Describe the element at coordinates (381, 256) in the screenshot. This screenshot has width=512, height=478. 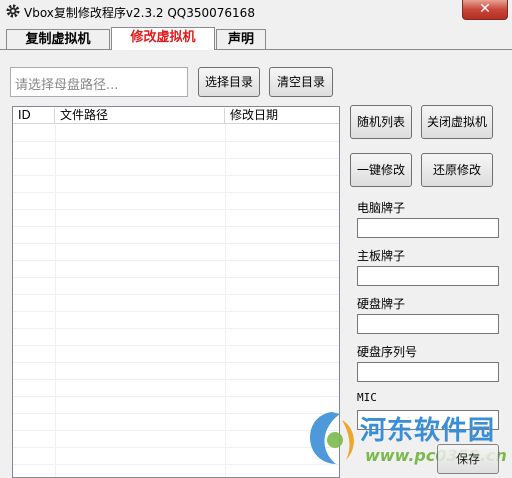
I see `motherboard-brand-label: 主板牌子` at that location.